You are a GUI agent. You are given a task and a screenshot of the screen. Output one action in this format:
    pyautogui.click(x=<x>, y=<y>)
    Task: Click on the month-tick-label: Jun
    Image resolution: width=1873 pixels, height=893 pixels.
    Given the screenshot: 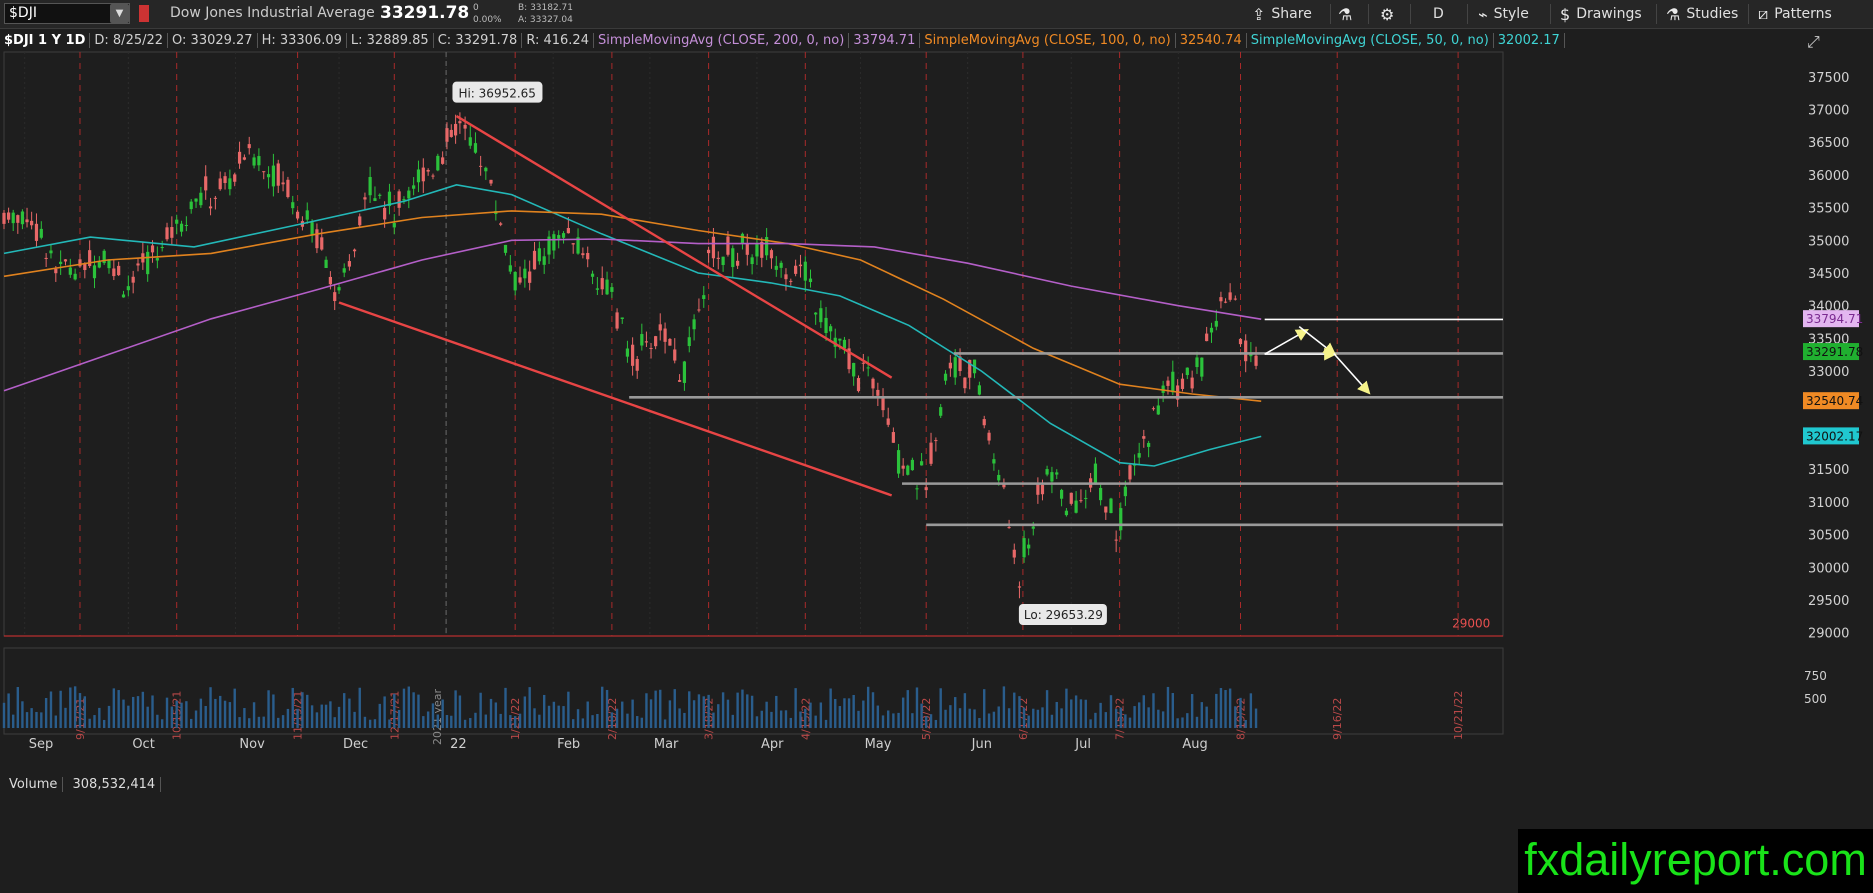 What is the action you would take?
    pyautogui.click(x=981, y=744)
    